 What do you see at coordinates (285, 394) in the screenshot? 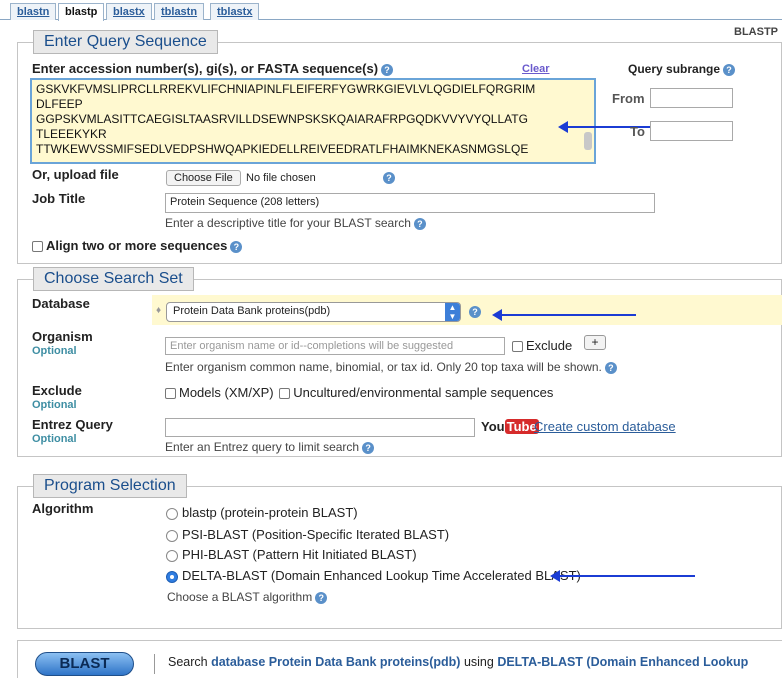
I see `uncultured-checkbox` at bounding box center [285, 394].